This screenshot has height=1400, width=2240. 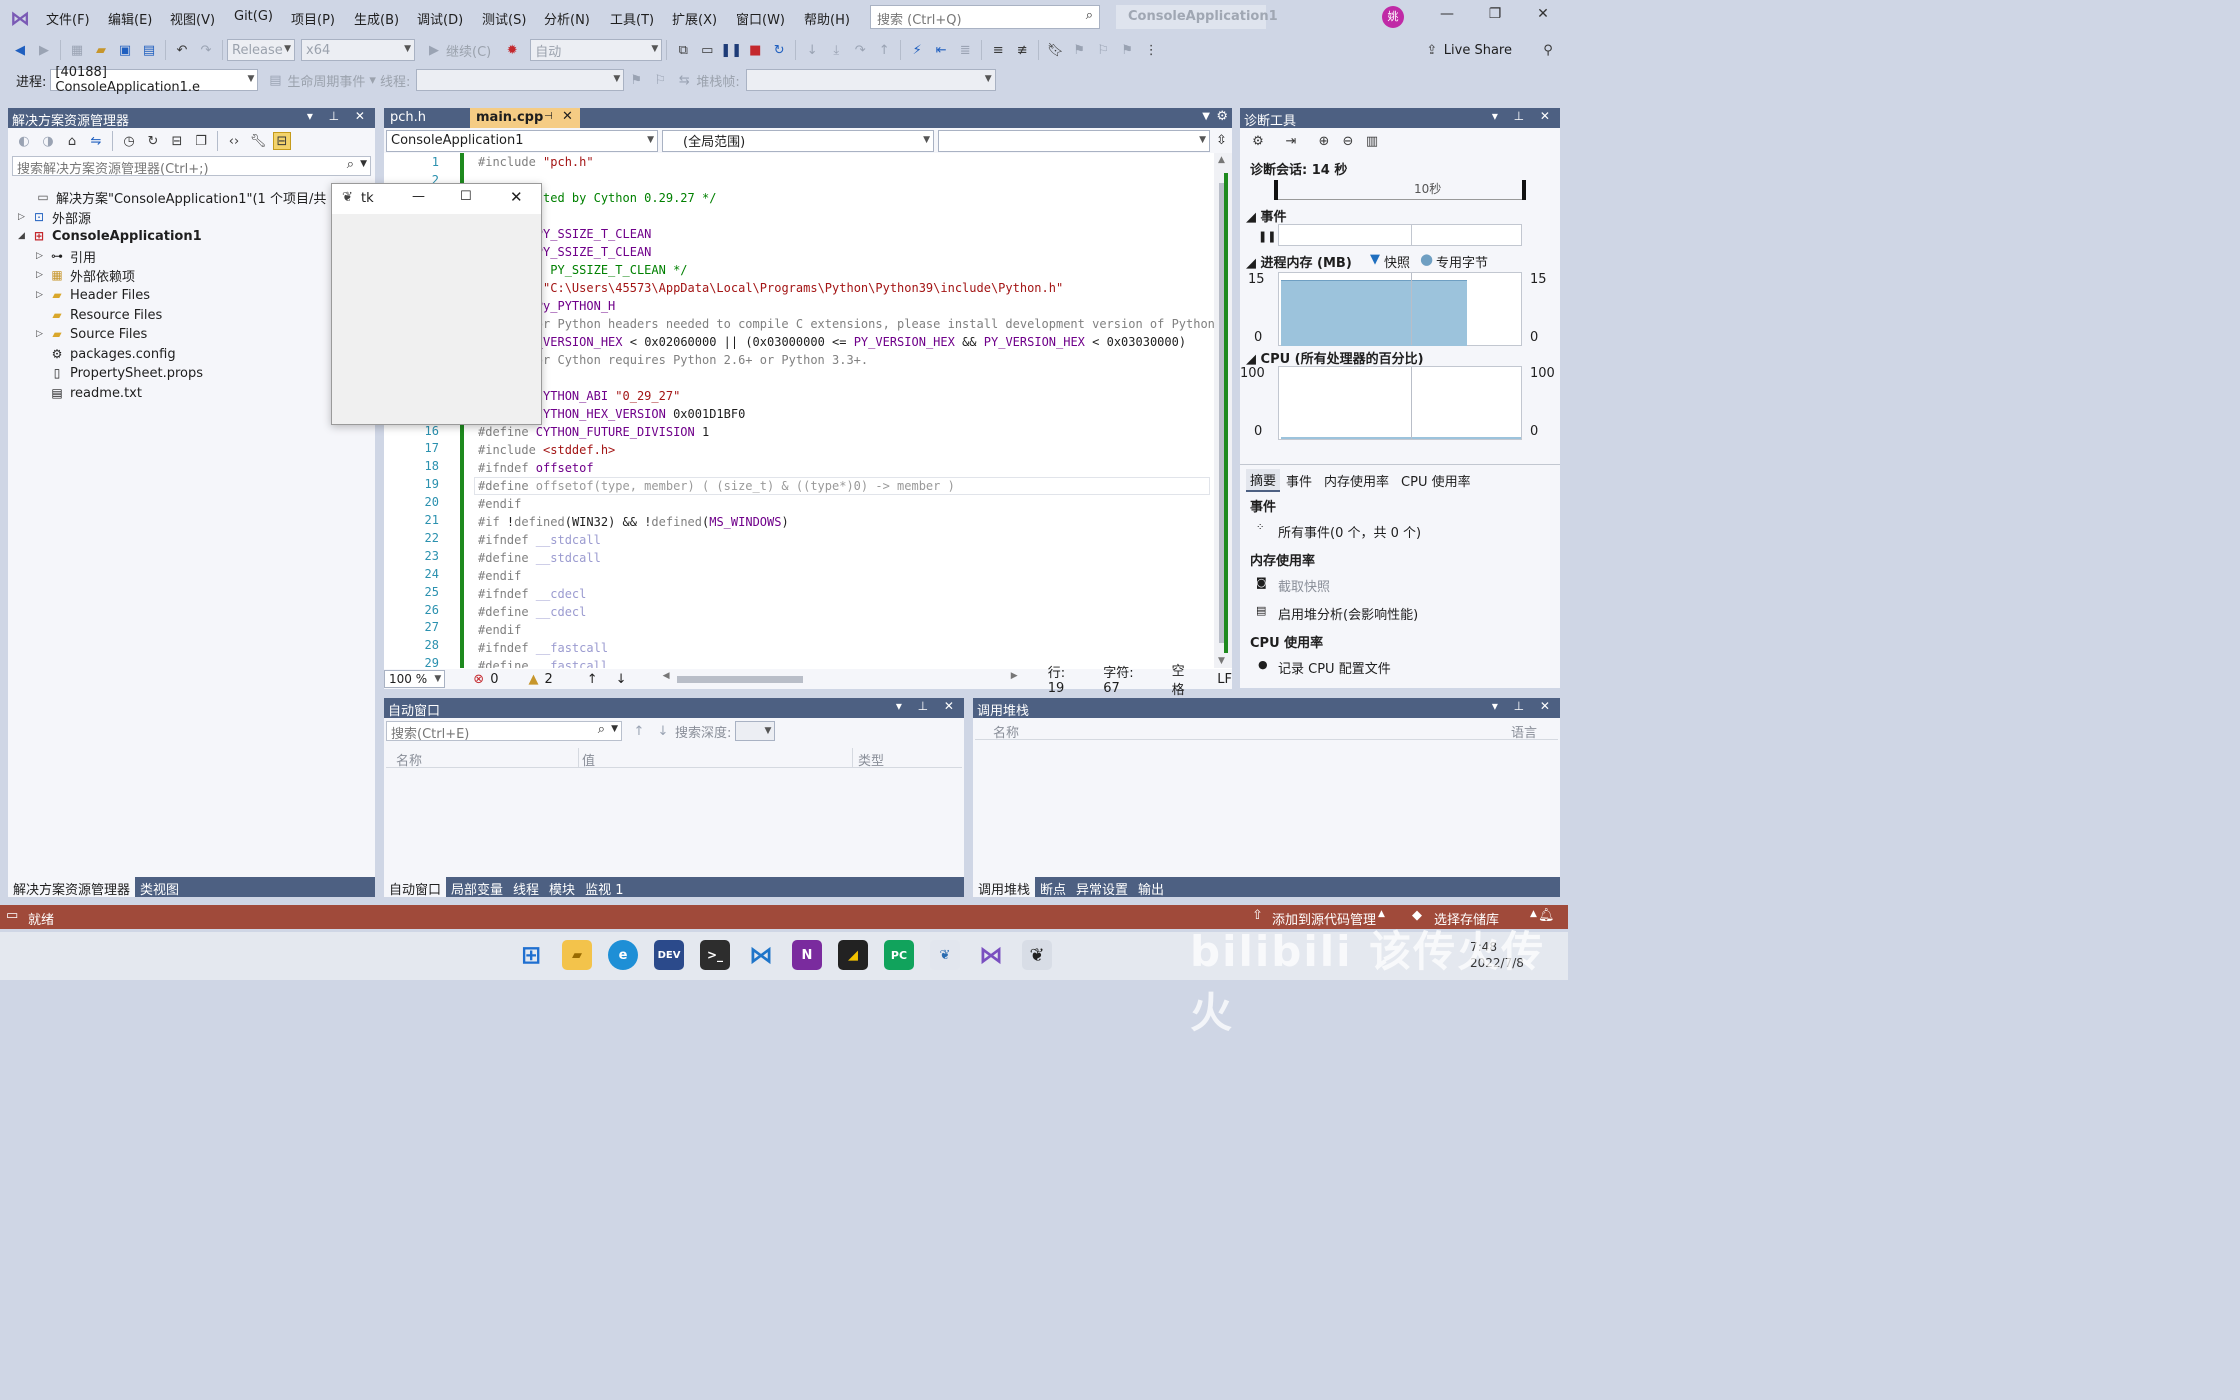 I want to click on code-icon: ‹›, so click(x=234, y=141).